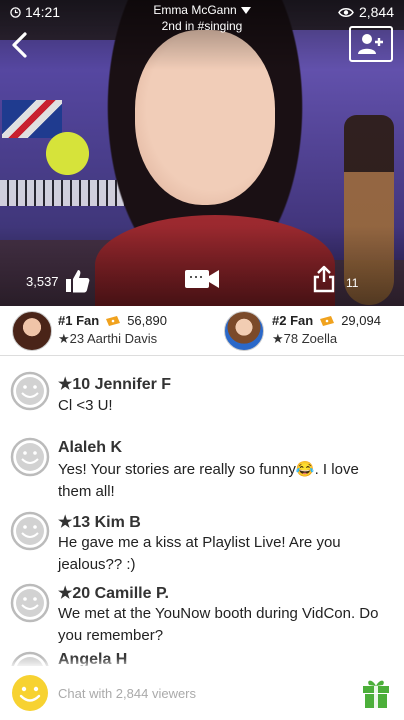 This screenshot has height=720, width=404. What do you see at coordinates (99, 522) in the screenshot?
I see `message-author: ★13 Kim B` at bounding box center [99, 522].